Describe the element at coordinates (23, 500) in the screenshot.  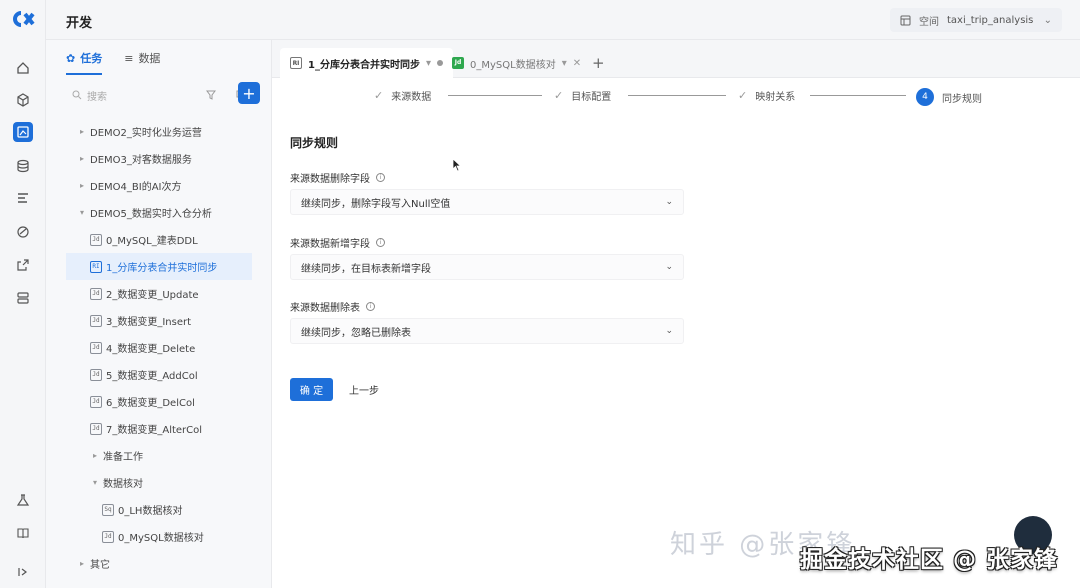
I see `flask-icon` at that location.